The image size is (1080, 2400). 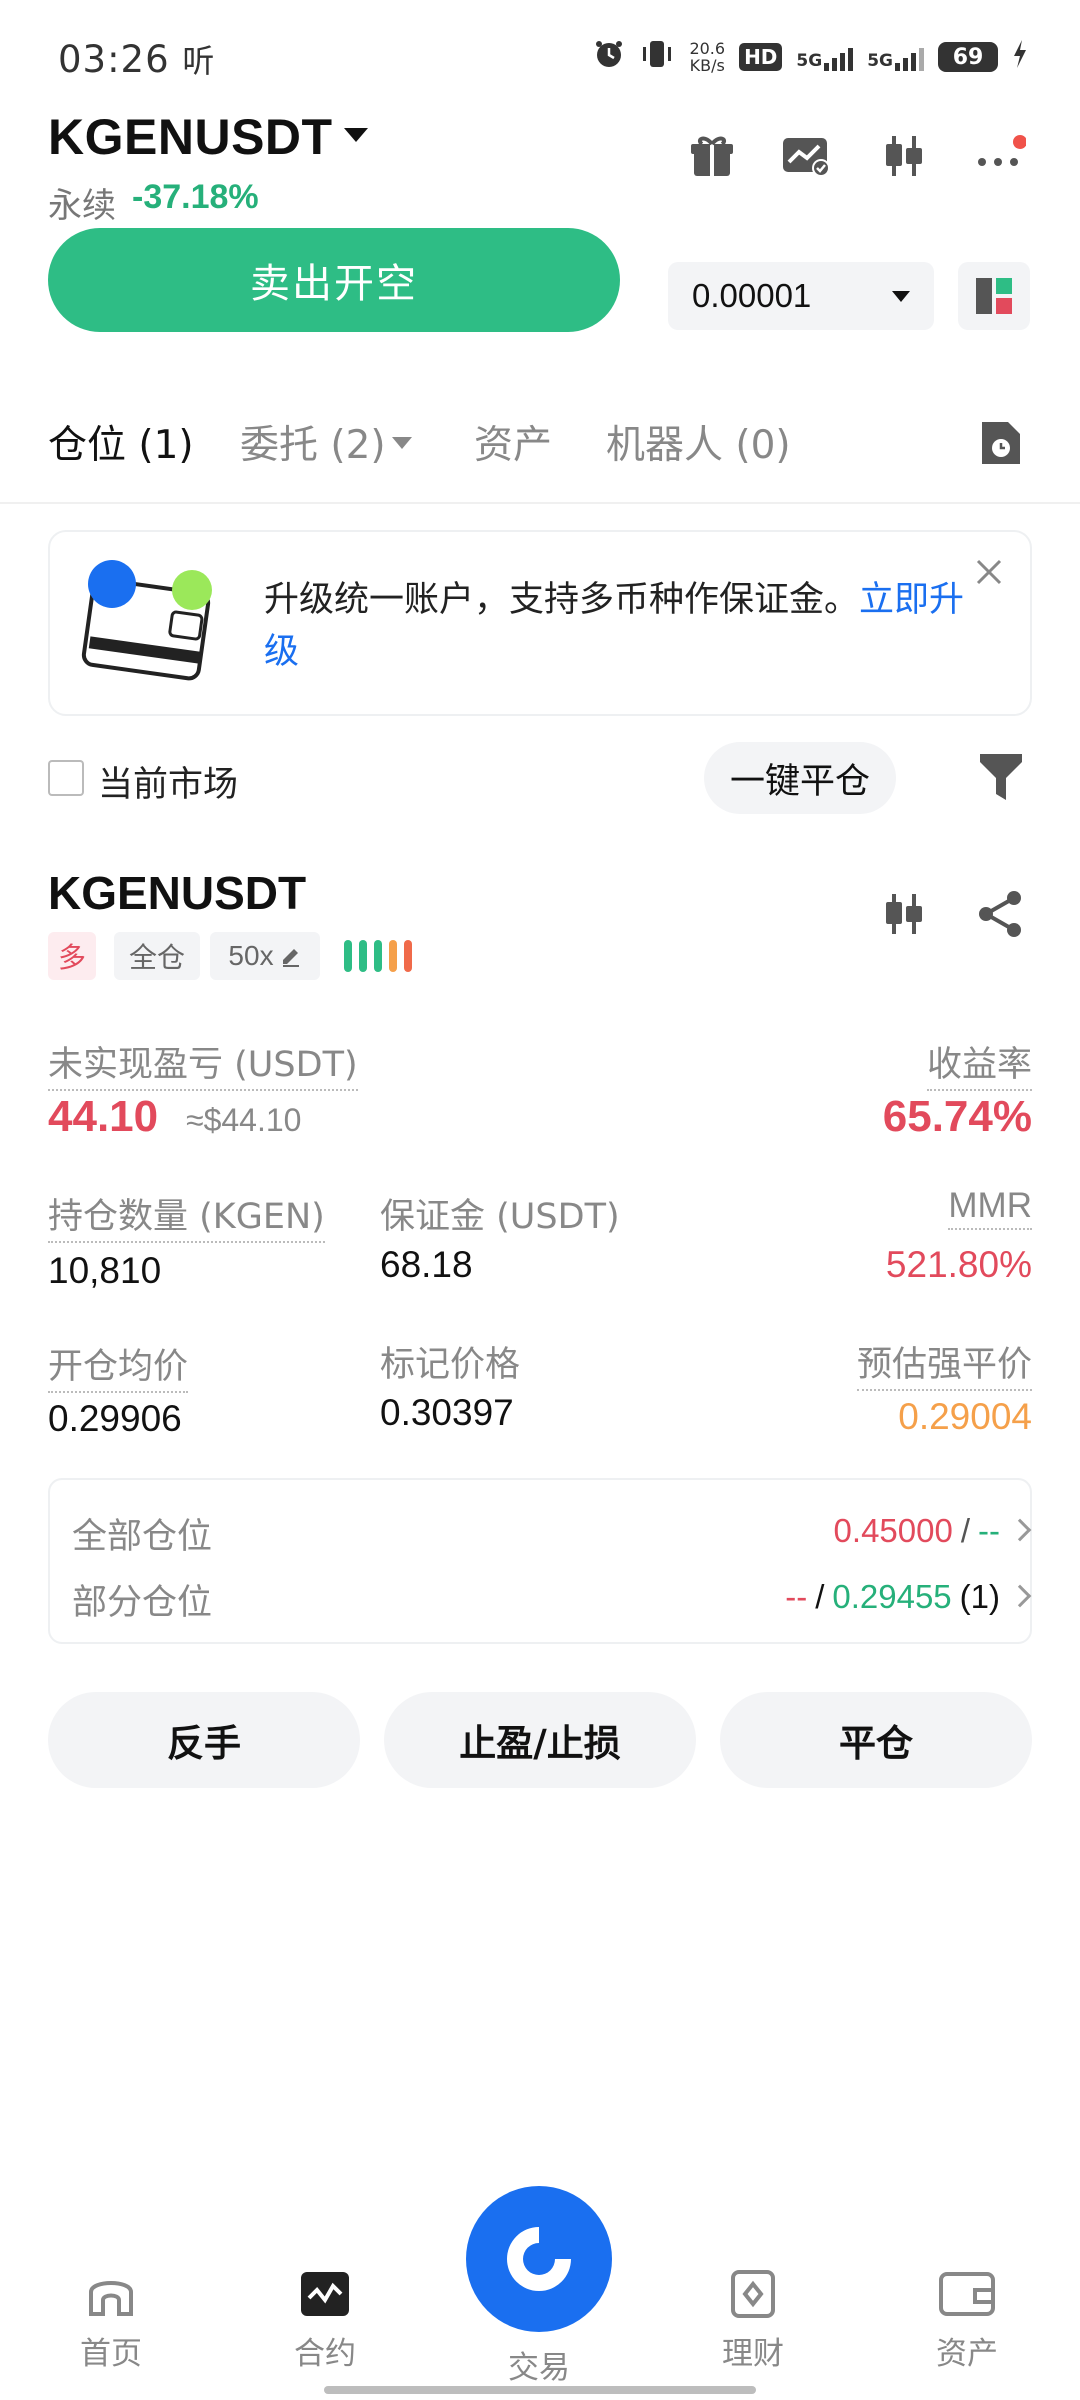 I want to click on nav-trade-label: 交易, so click(x=539, y=2364).